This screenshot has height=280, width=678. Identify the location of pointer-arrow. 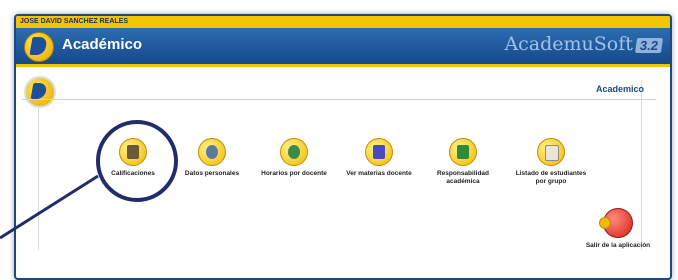
(49, 207).